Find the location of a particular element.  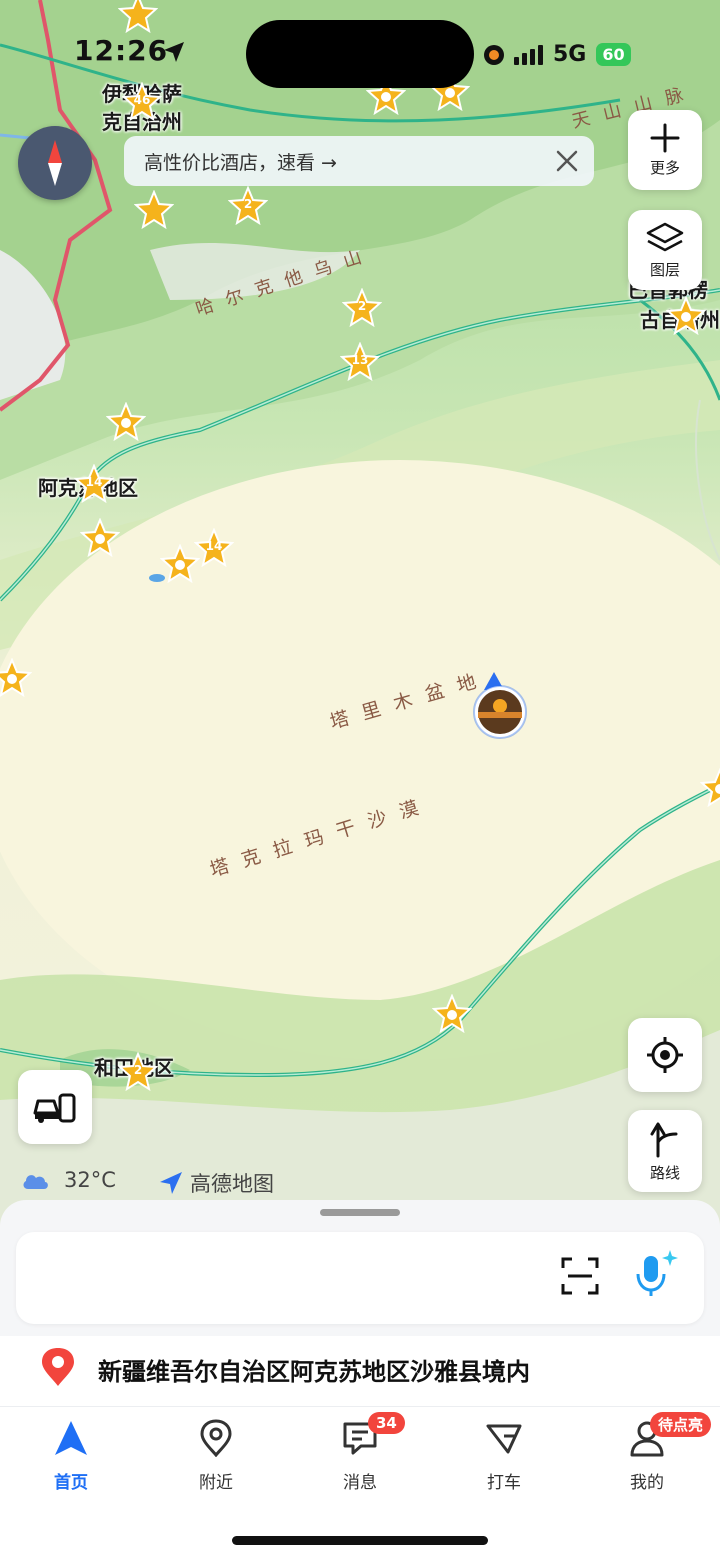

tab-label: 附近 is located at coordinates (216, 1483).